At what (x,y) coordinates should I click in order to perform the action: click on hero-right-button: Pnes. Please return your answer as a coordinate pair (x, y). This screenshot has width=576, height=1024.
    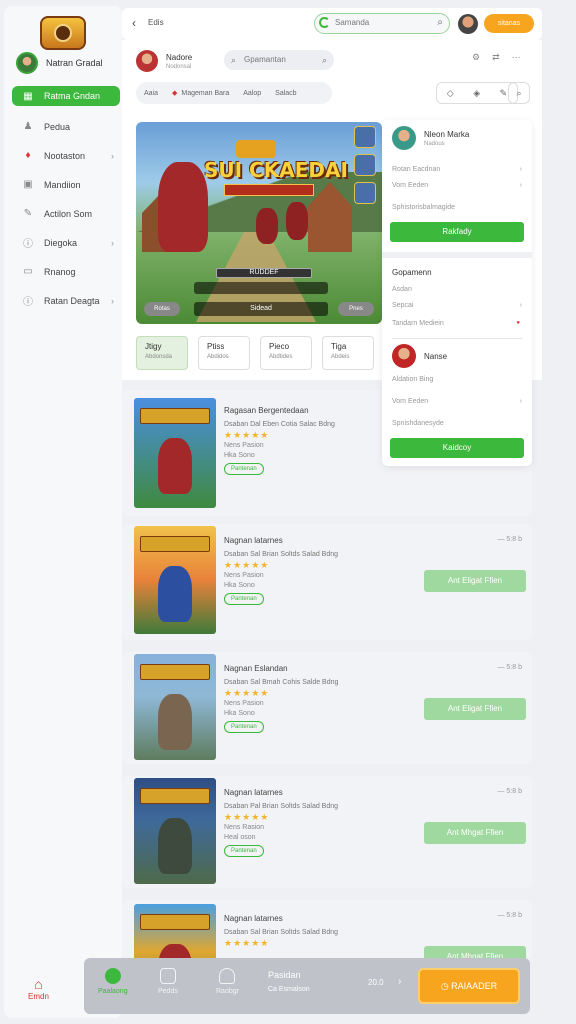
    Looking at the image, I should click on (356, 309).